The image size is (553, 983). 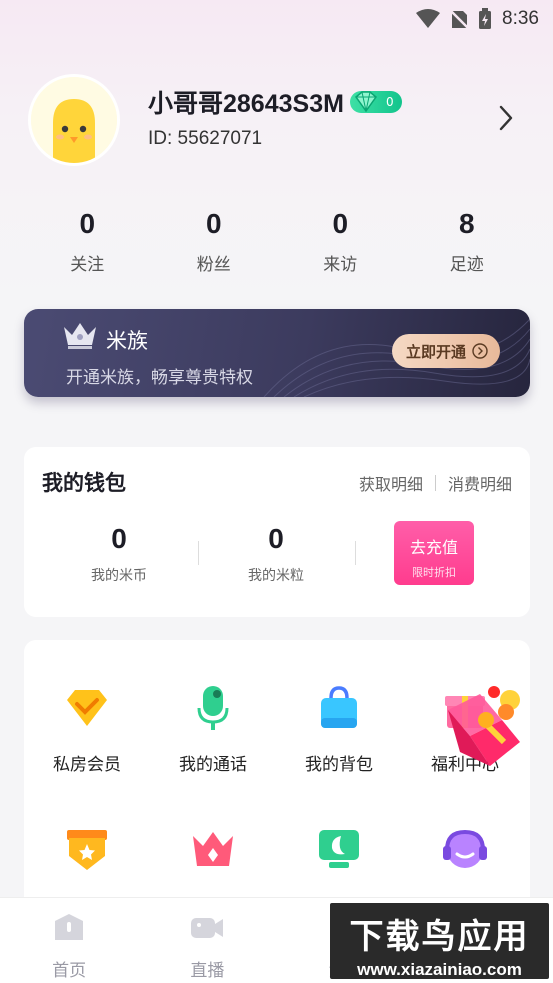 I want to click on stat-label: 粉丝, so click(x=213, y=265).